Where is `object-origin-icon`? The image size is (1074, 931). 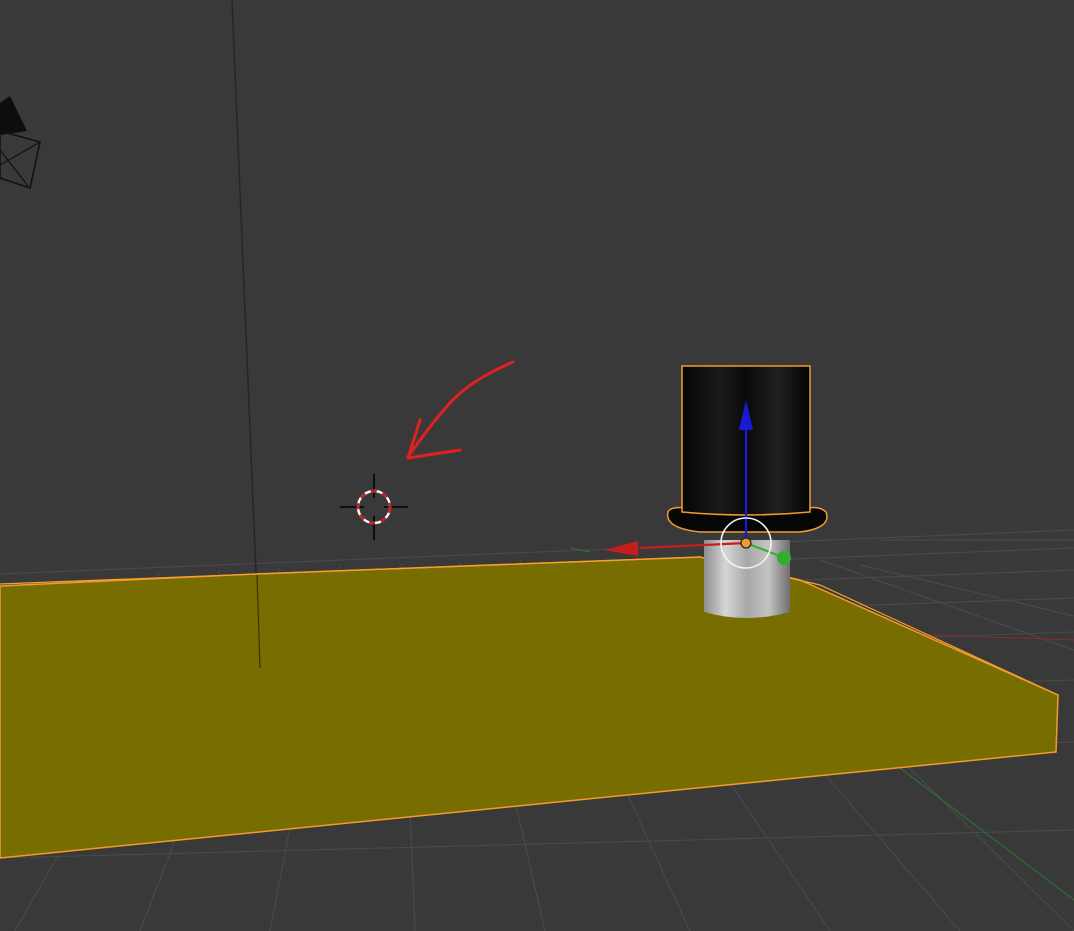 object-origin-icon is located at coordinates (746, 543).